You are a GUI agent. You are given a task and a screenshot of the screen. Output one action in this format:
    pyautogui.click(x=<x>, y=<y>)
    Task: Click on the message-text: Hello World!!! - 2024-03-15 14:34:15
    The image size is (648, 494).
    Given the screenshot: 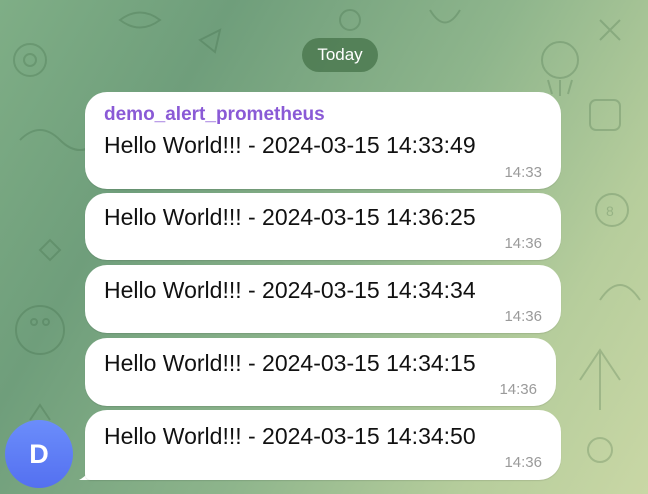 What is the action you would take?
    pyautogui.click(x=290, y=363)
    